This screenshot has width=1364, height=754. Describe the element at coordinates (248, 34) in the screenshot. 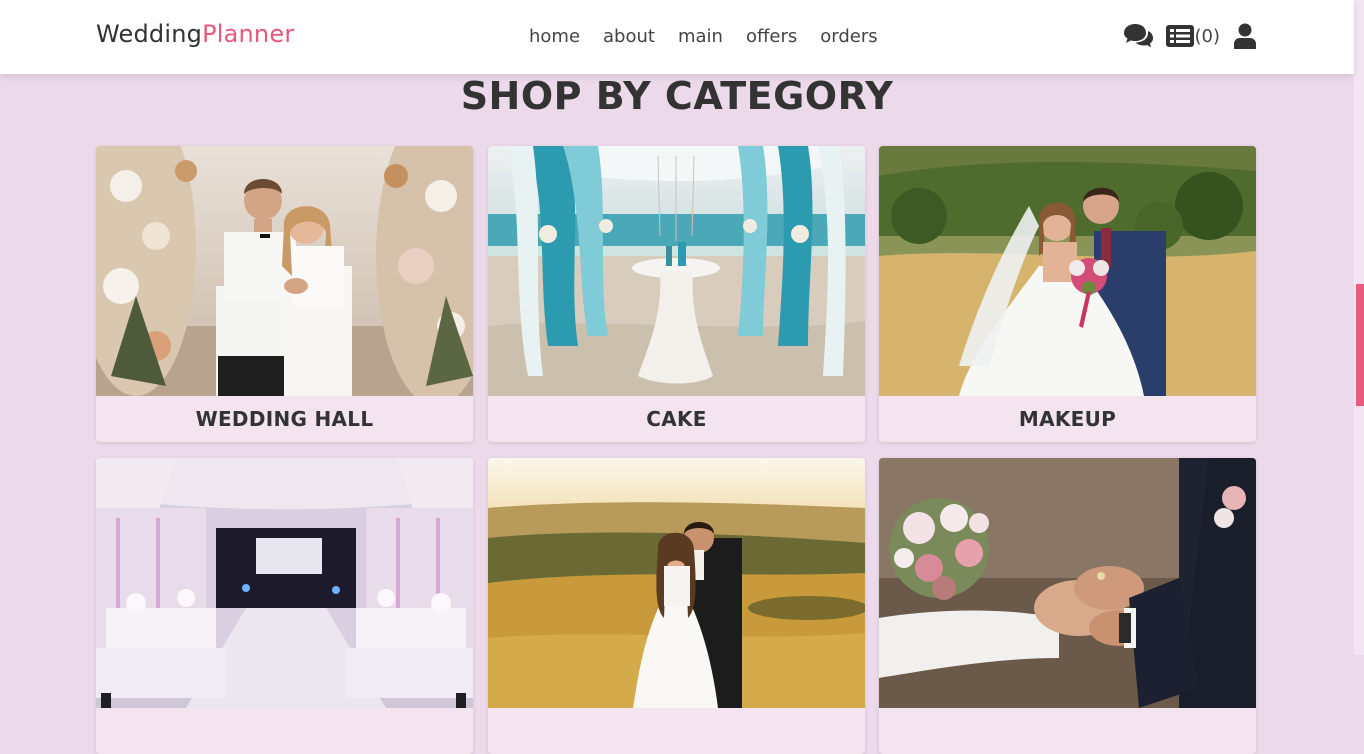

I see `logo-accent: Planner` at that location.